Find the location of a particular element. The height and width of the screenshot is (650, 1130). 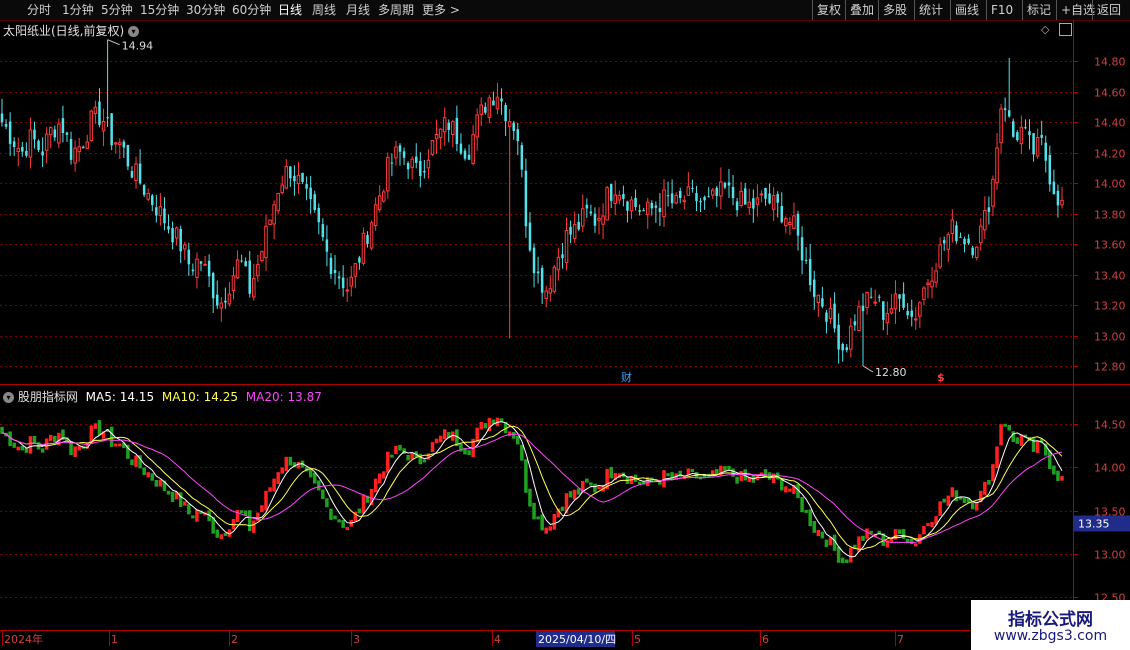

diamond-icon: ◇ is located at coordinates (1045, 29).